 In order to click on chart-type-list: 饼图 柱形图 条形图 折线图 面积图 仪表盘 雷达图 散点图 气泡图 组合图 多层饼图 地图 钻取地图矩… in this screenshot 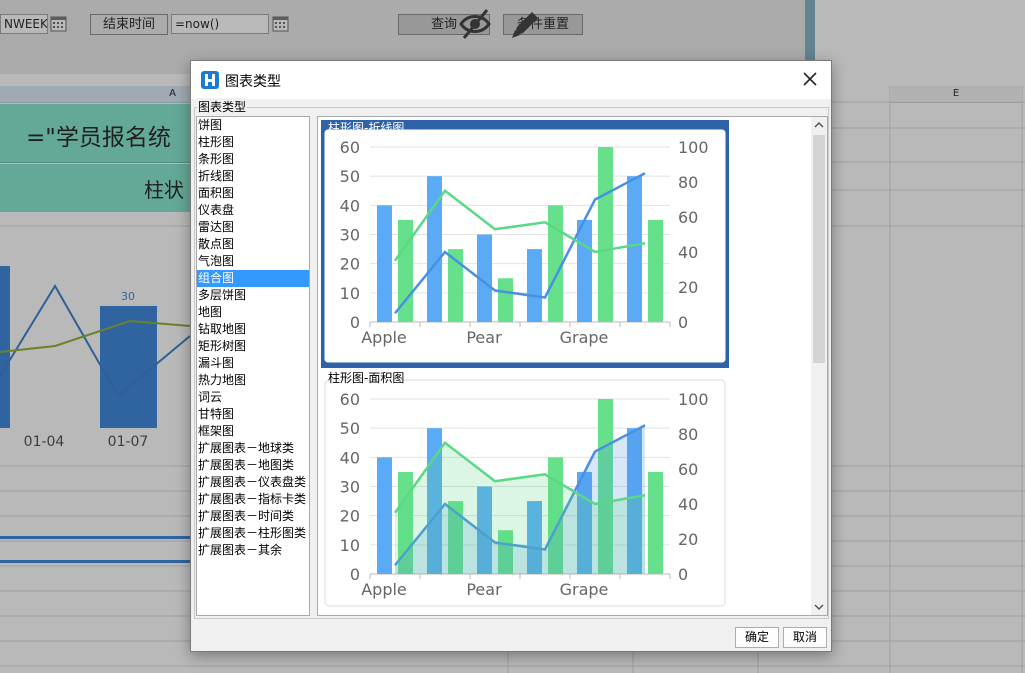, I will do `click(253, 366)`.